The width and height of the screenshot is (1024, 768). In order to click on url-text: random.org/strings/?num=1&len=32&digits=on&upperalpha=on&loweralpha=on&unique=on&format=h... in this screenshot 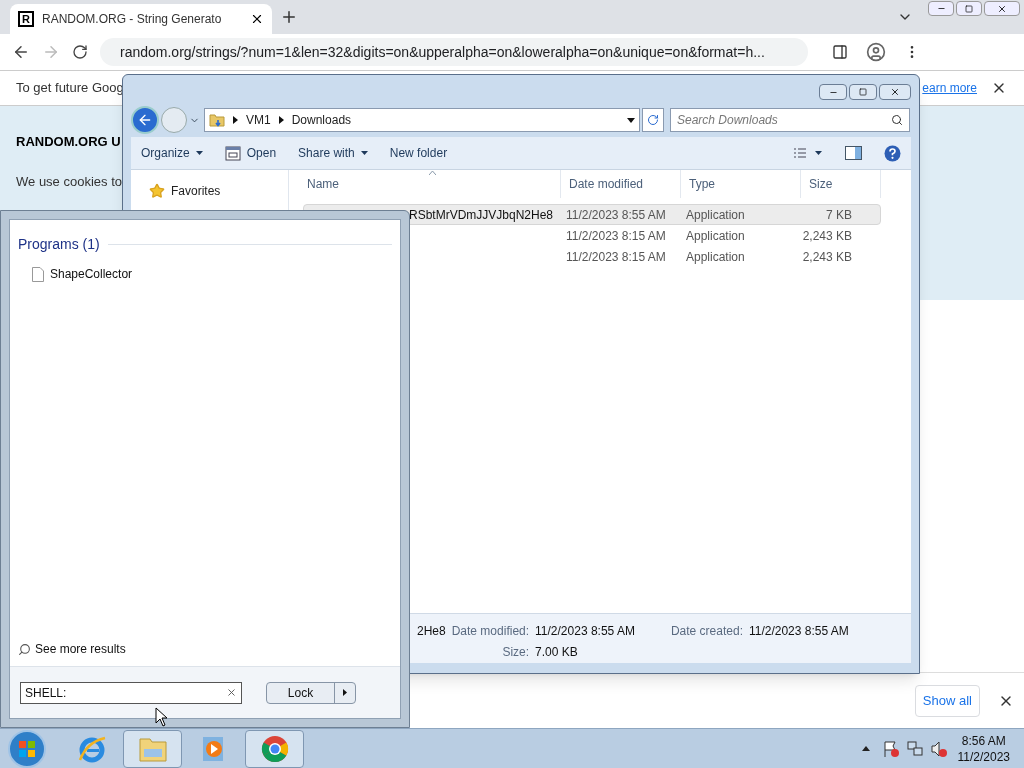, I will do `click(442, 52)`.